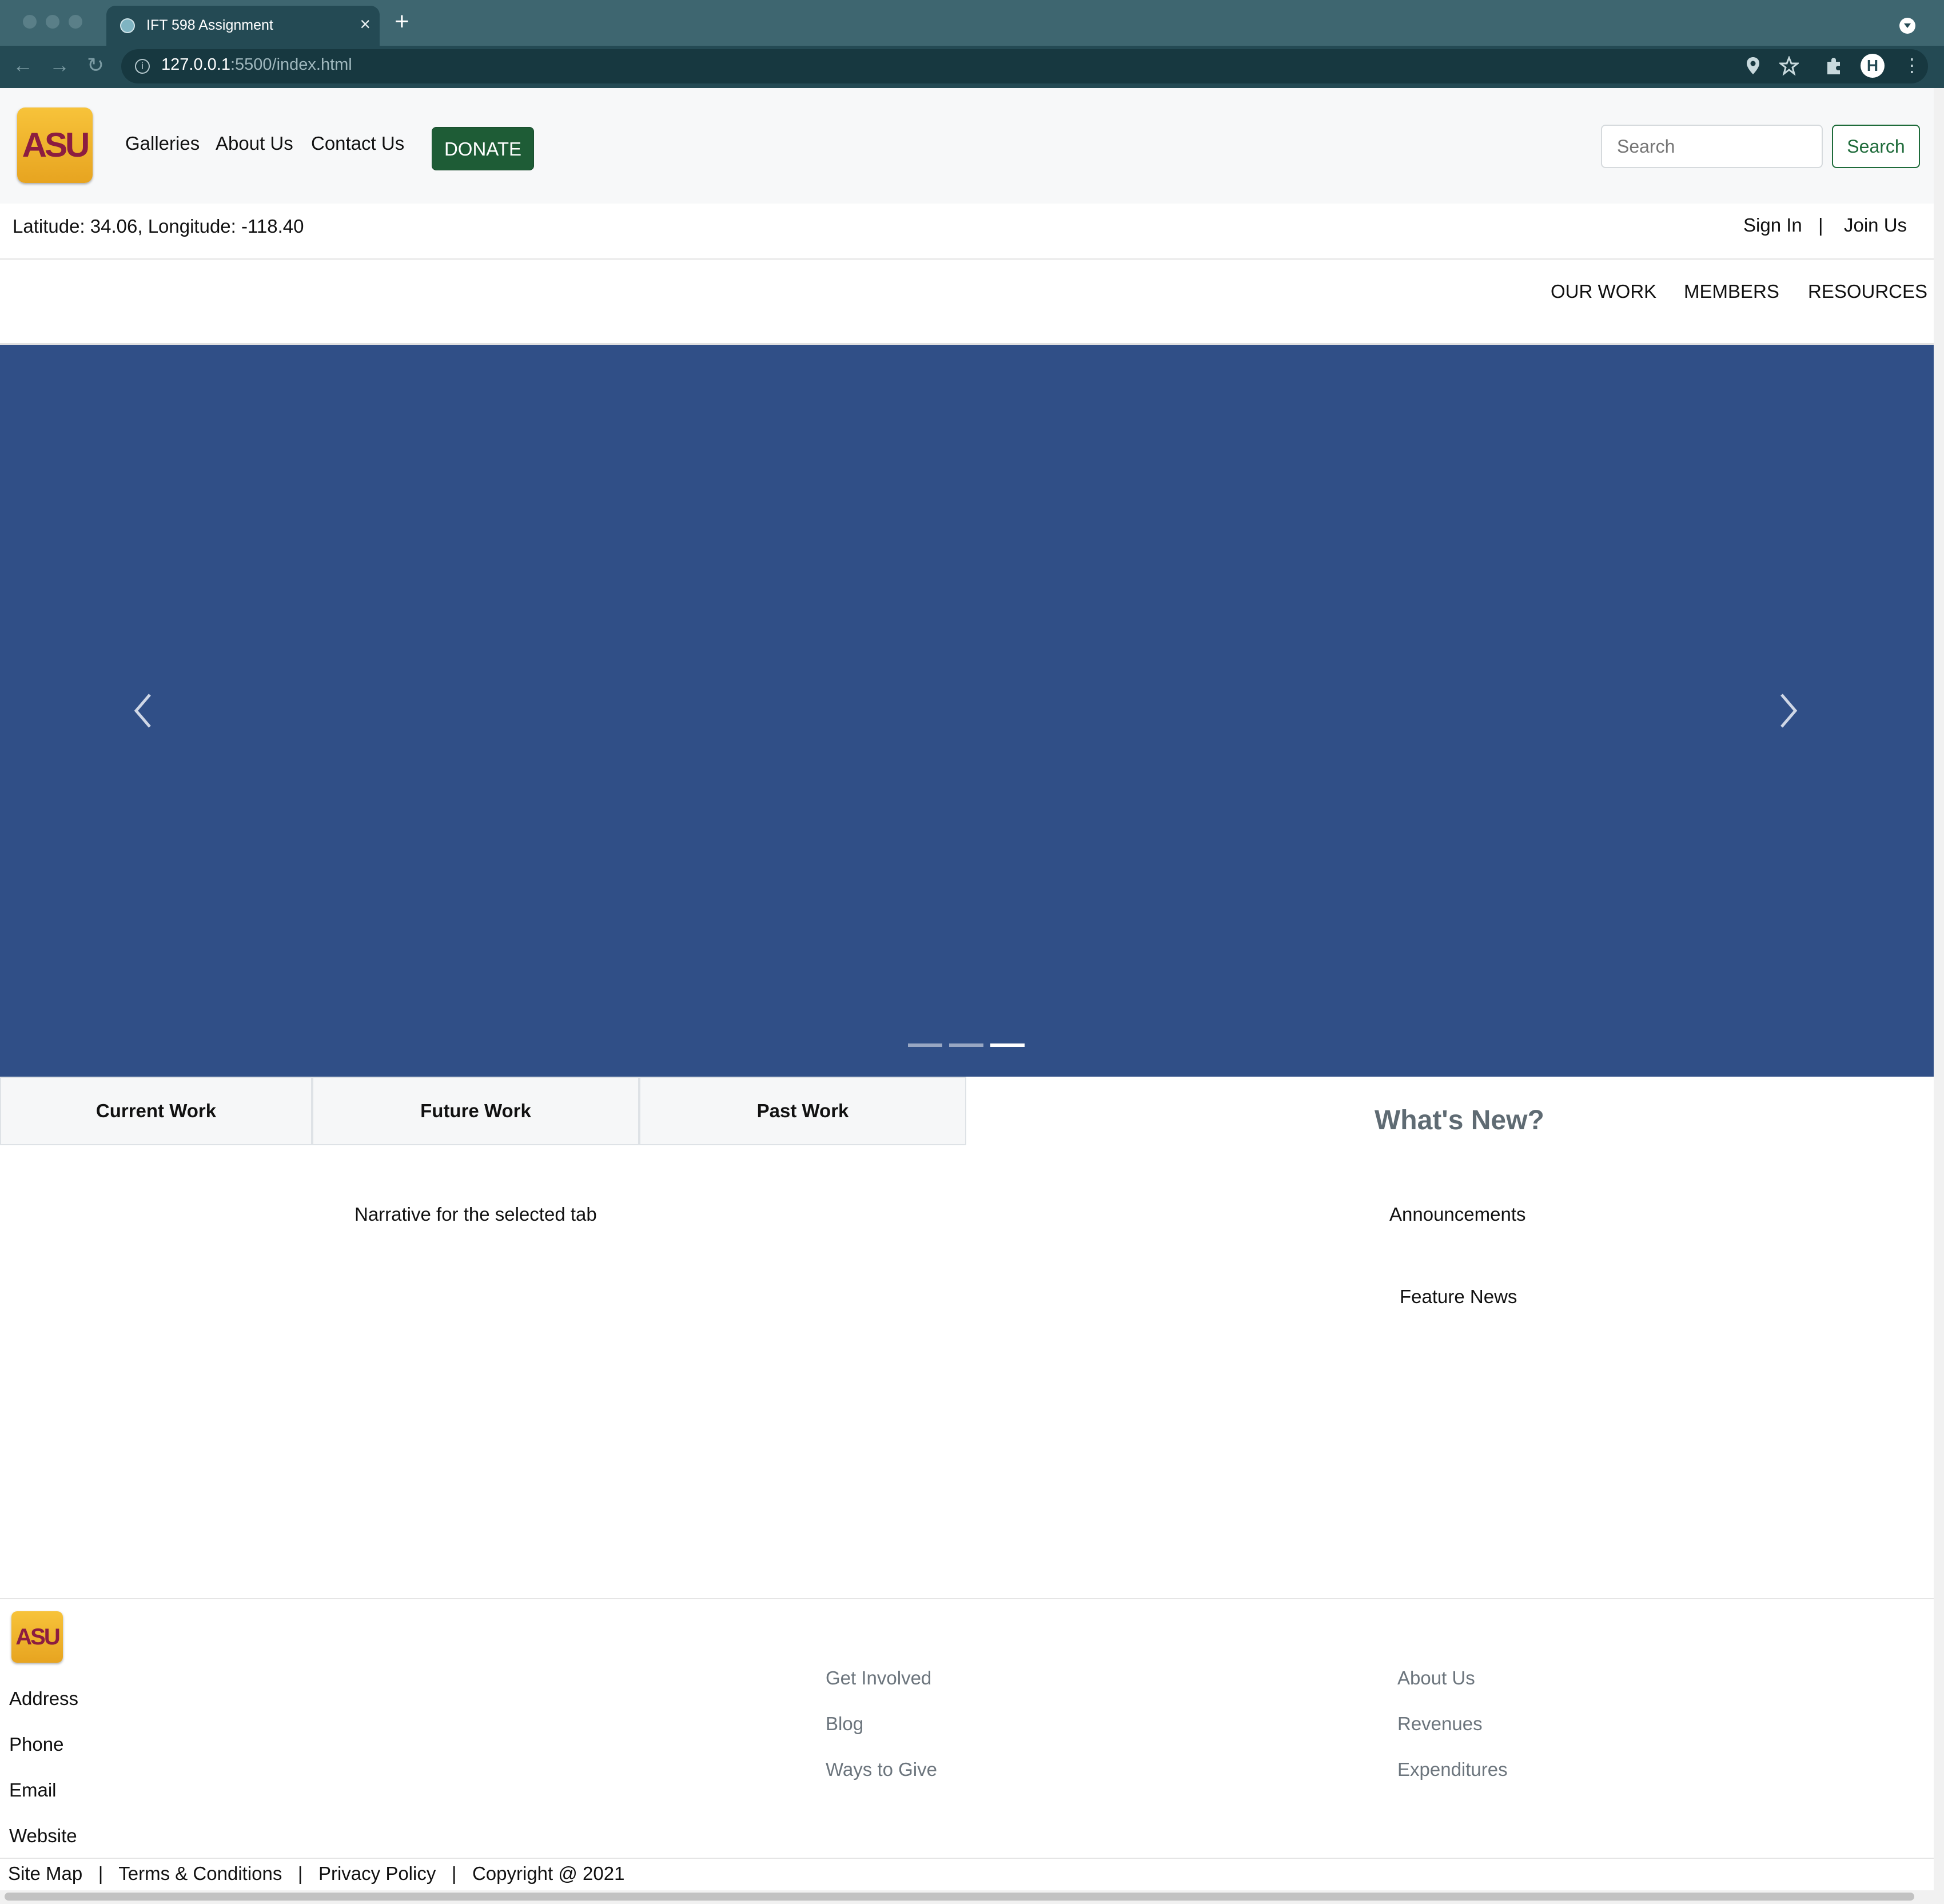 The width and height of the screenshot is (1944, 1904). What do you see at coordinates (209, 25) in the screenshot?
I see `browser-tab-title: IFT 598 Assignment` at bounding box center [209, 25].